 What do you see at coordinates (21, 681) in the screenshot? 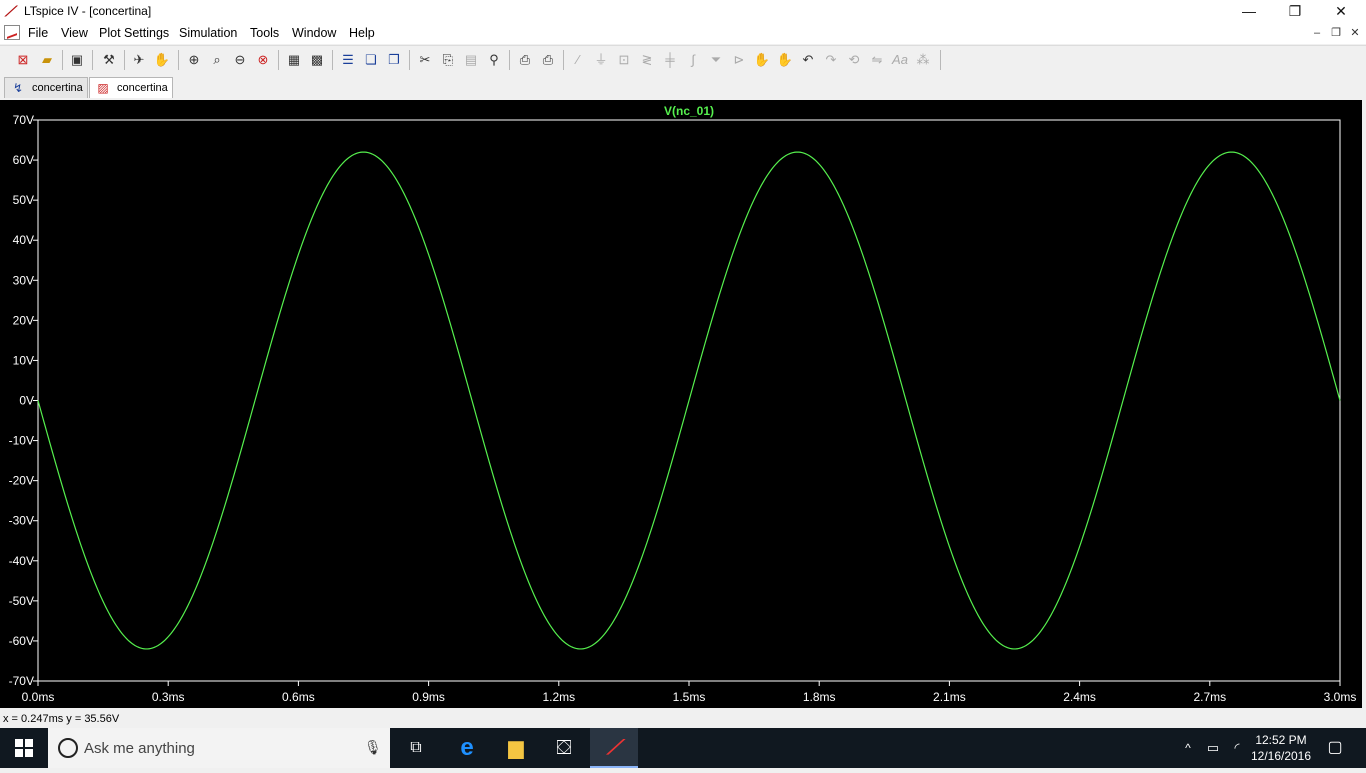
I see `y-tick-label: -70V` at bounding box center [21, 681].